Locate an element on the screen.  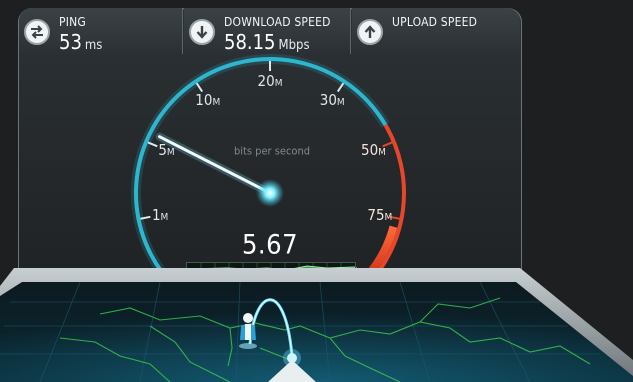
gauge-tick-number: 10 is located at coordinates (204, 99).